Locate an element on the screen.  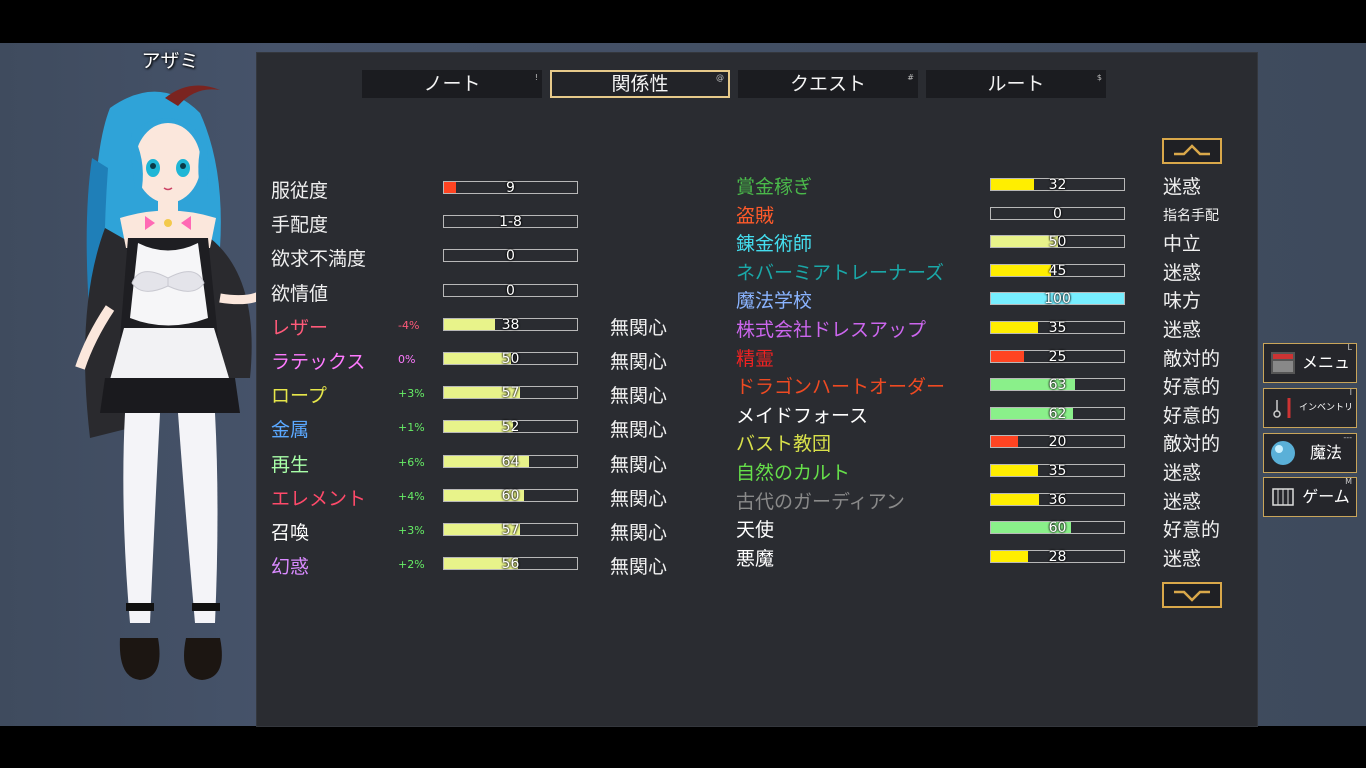
tab-route: ルート $ is located at coordinates (1016, 84).